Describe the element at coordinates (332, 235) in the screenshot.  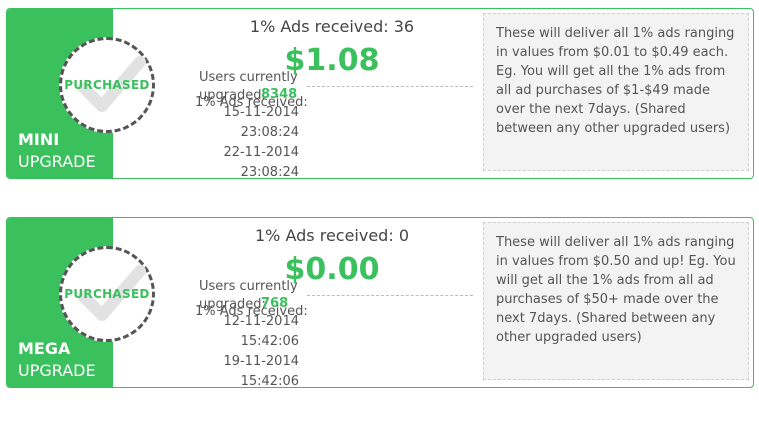
I see `ads-received-title: 1% Ads received: 0` at that location.